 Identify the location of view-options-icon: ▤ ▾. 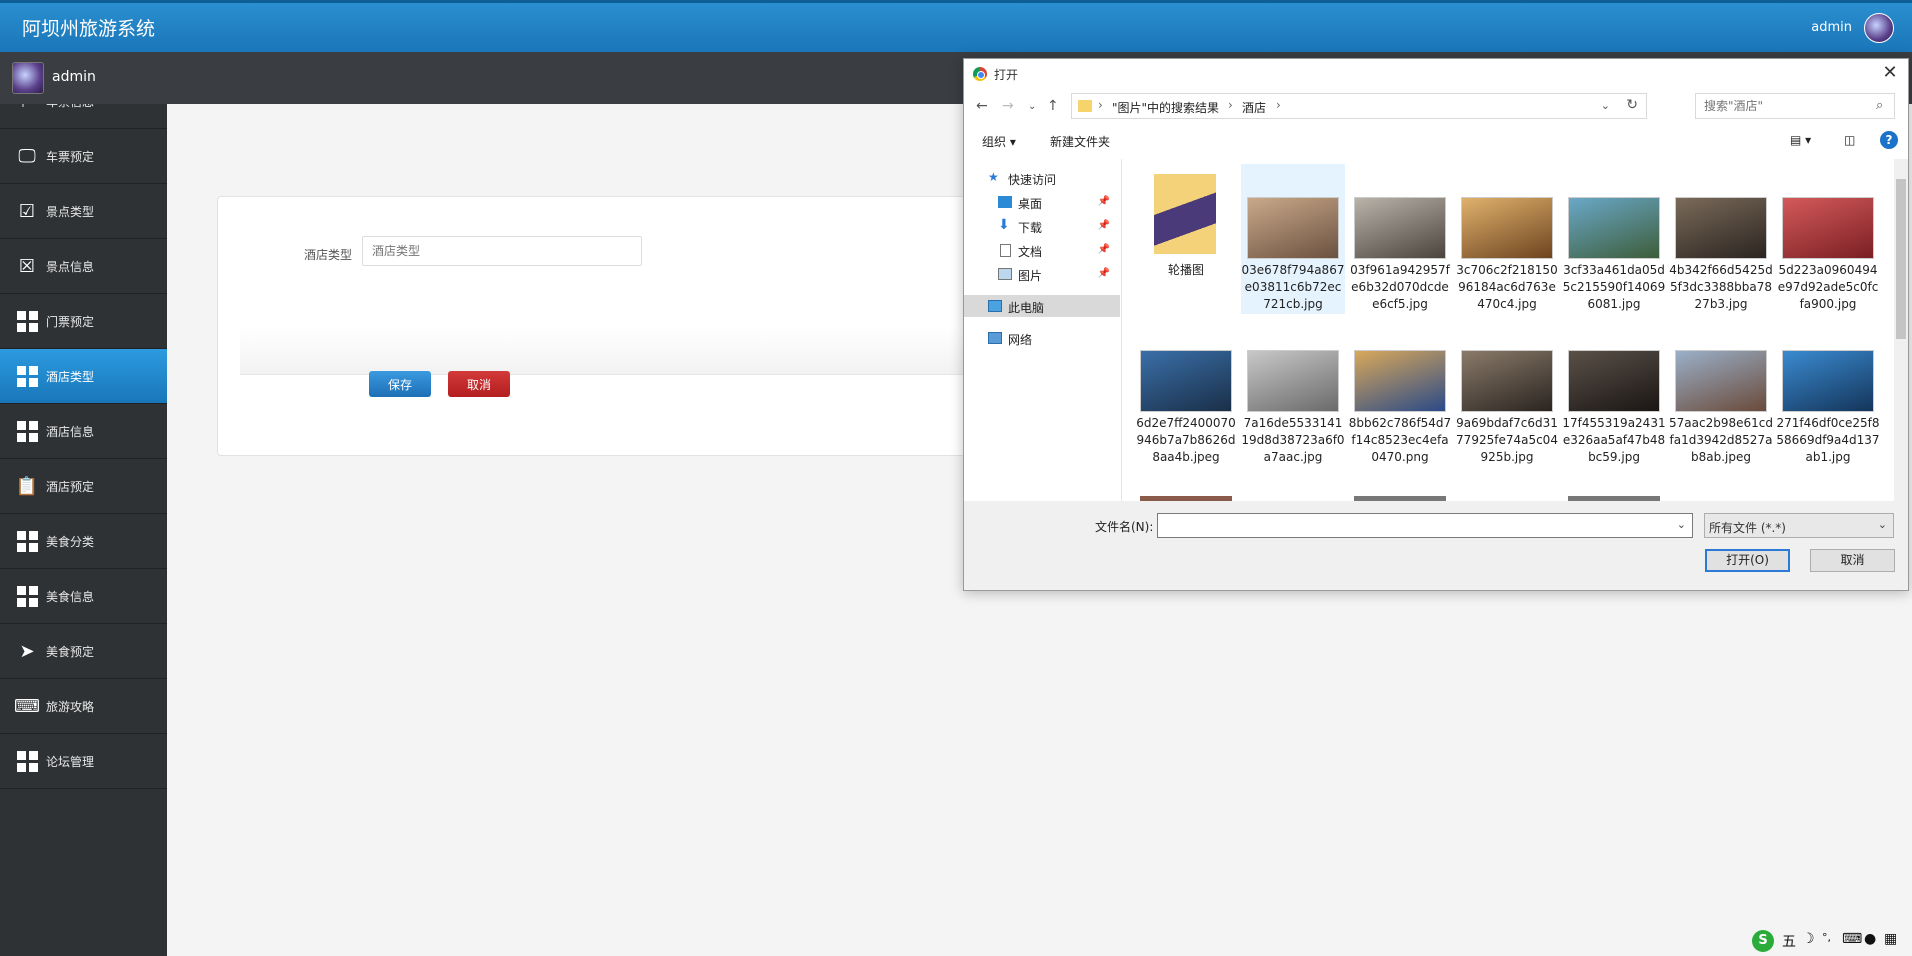
(1800, 140).